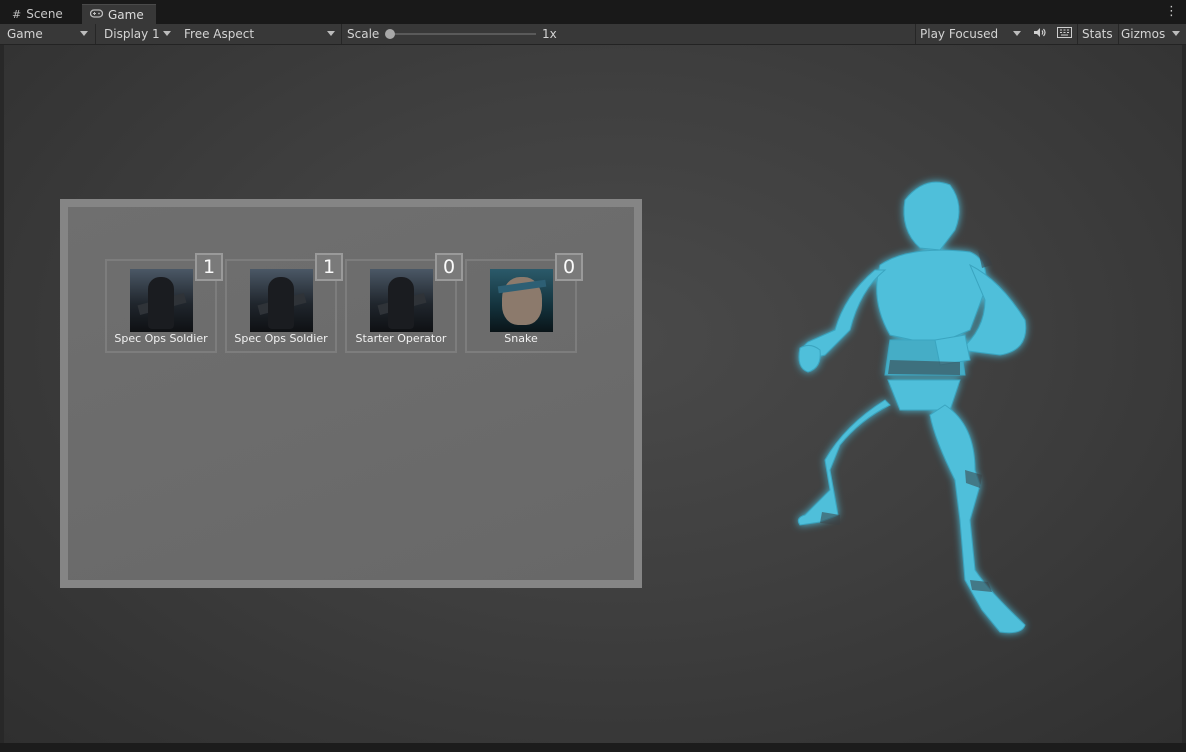  I want to click on inventory-slot: Starter Operator 0, so click(404, 303).